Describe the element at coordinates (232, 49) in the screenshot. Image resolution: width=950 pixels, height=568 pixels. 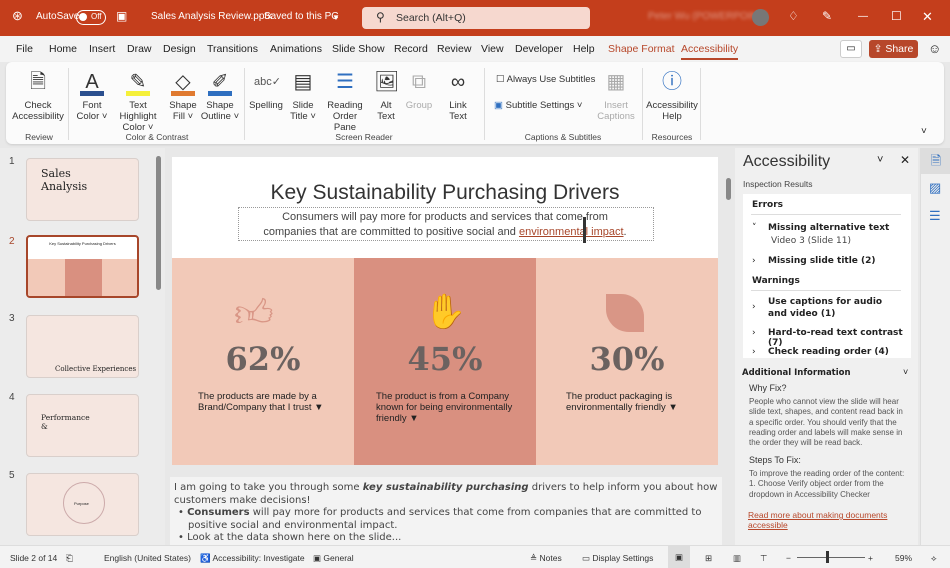
I see `tab-transitions: Transitions` at that location.